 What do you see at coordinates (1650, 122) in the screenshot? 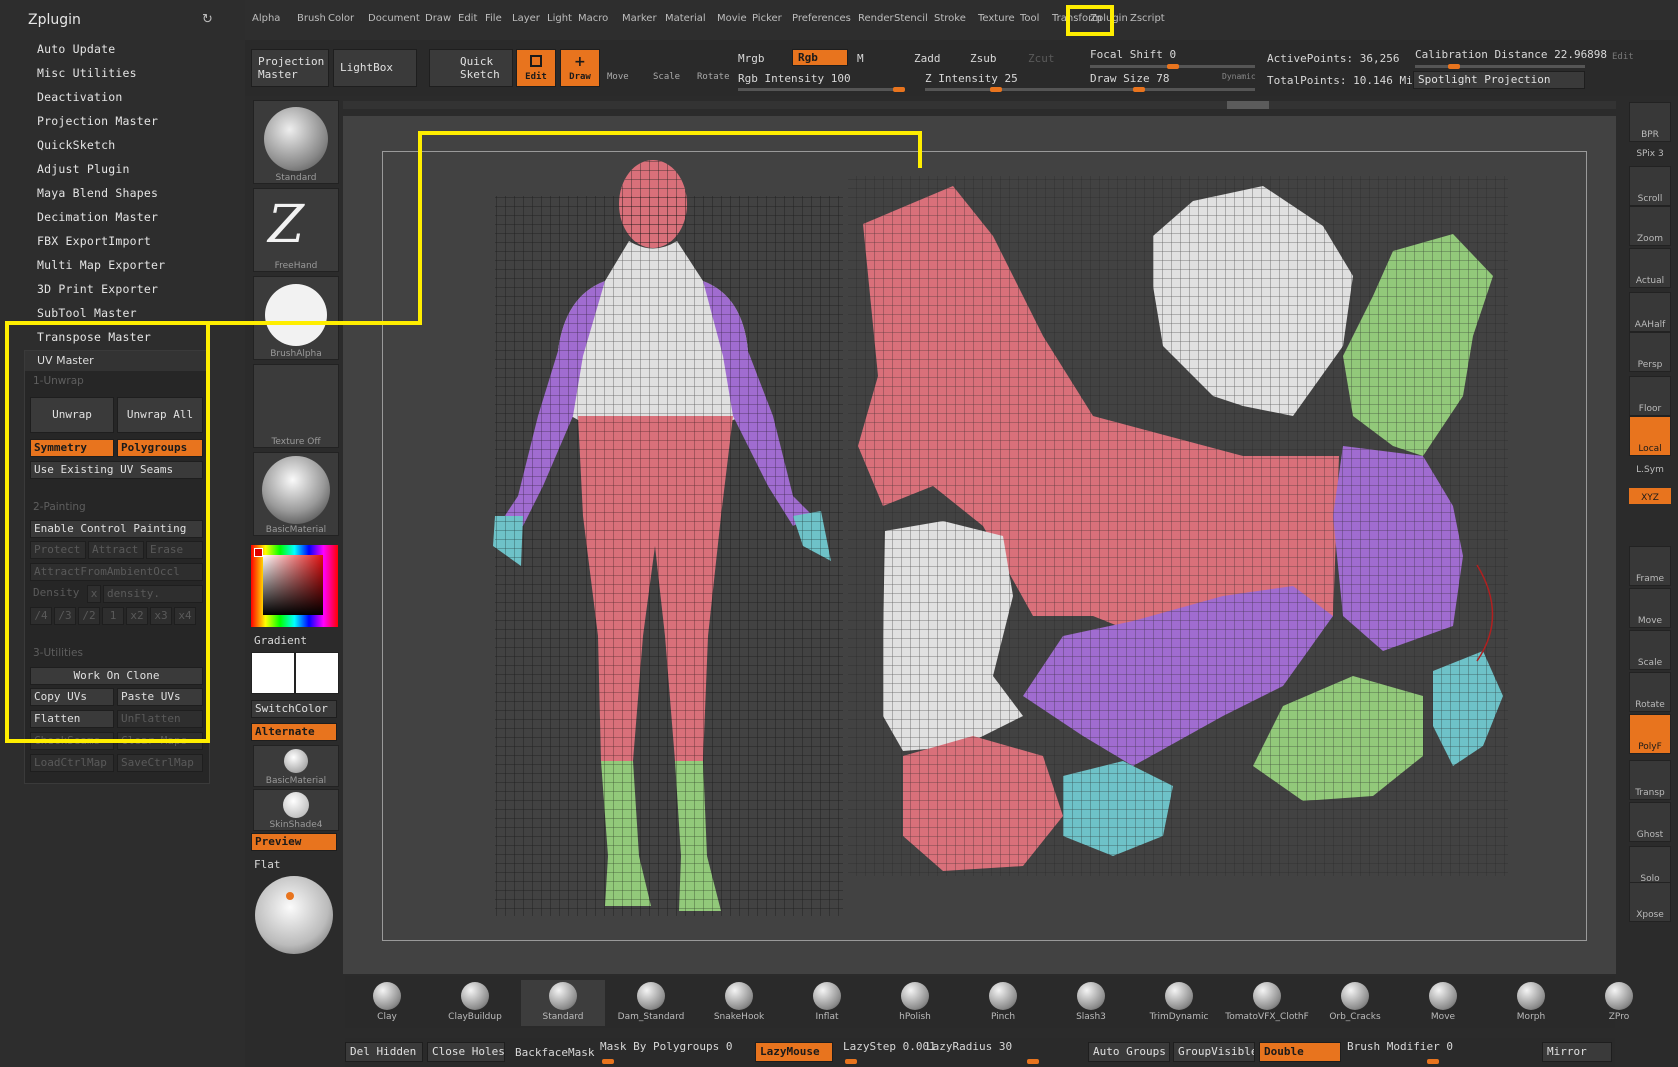
I see `shelf-bpr-button: BPR` at bounding box center [1650, 122].